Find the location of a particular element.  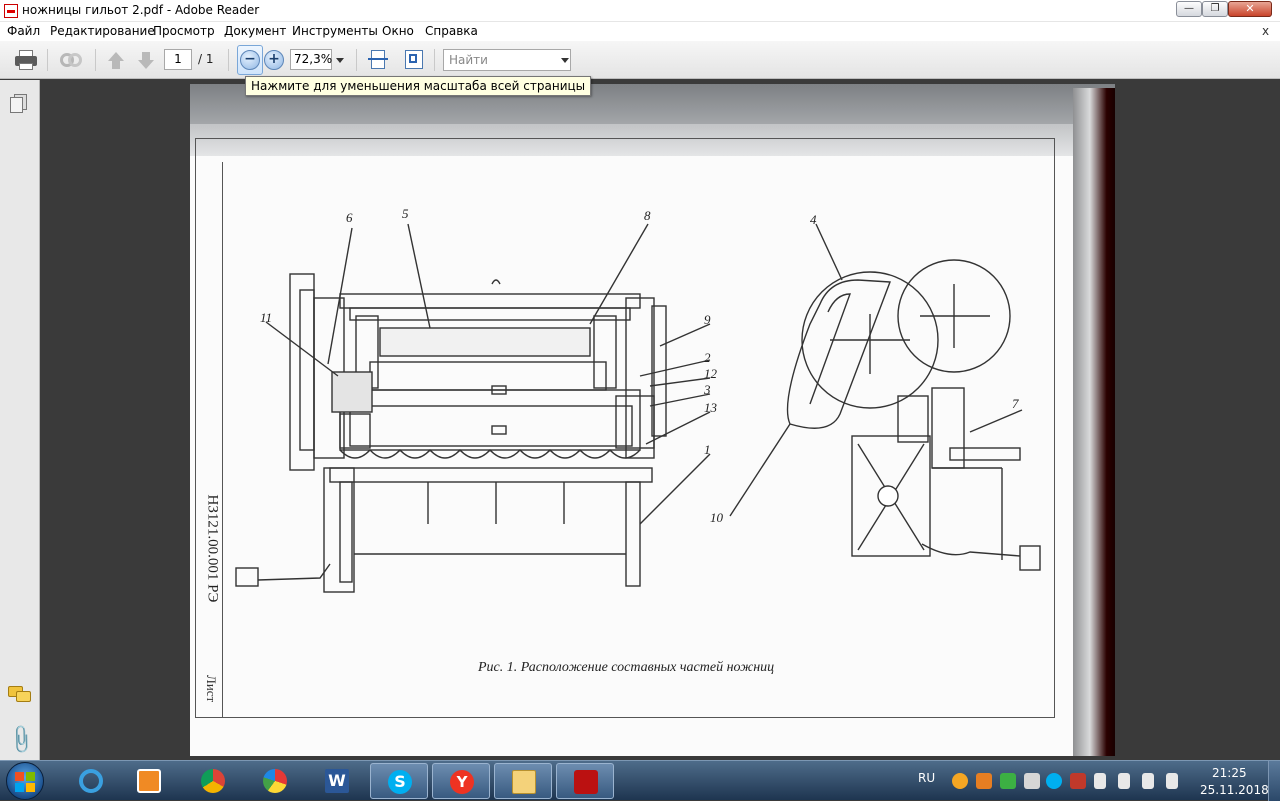

clock-date: 25.11.2018 is located at coordinates (1234, 790).